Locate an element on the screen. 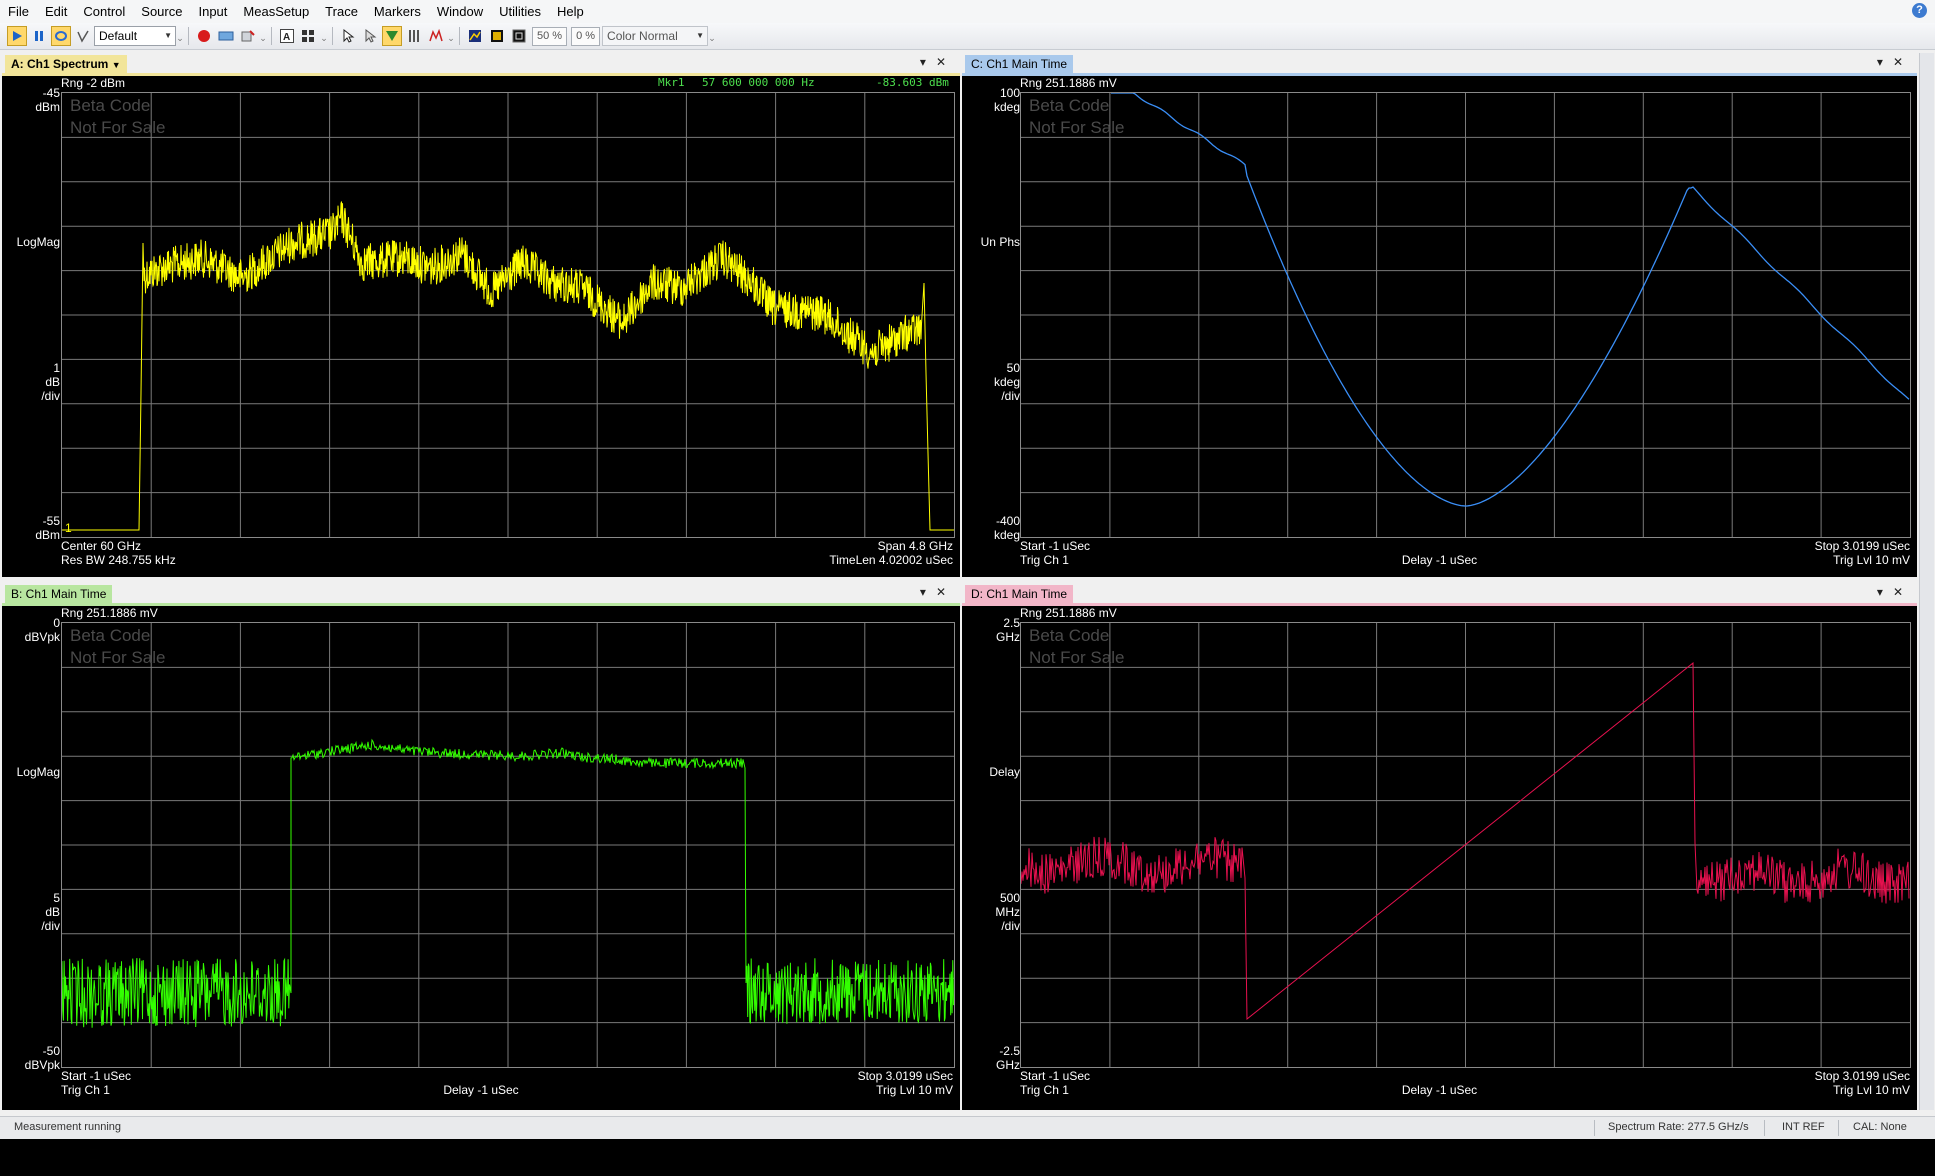 The width and height of the screenshot is (1935, 1176). y-bottom-value: -50 is located at coordinates (51, 1051).